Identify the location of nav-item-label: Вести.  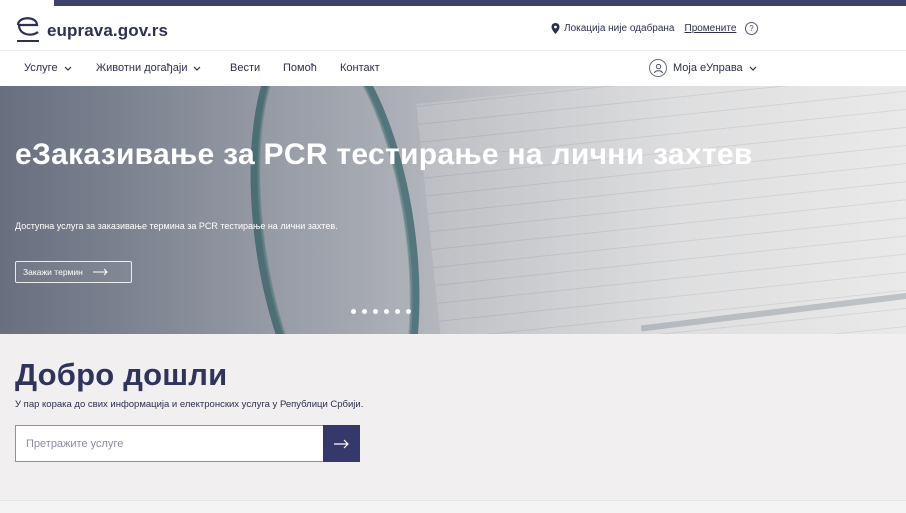
(245, 68).